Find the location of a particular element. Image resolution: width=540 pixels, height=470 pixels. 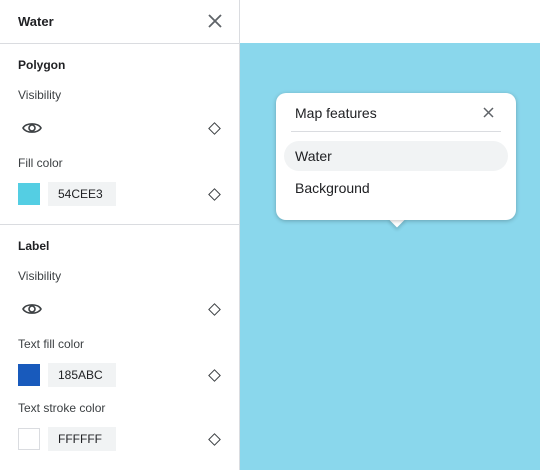

polygon-fill-label: Fill color is located at coordinates (40, 163).